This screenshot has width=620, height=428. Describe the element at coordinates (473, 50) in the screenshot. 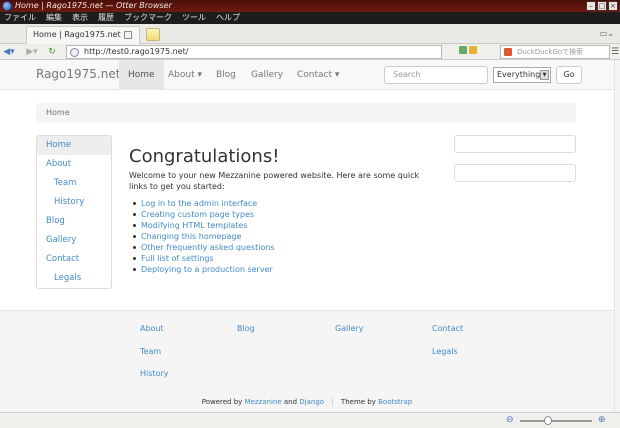

I see `feed-icon` at that location.